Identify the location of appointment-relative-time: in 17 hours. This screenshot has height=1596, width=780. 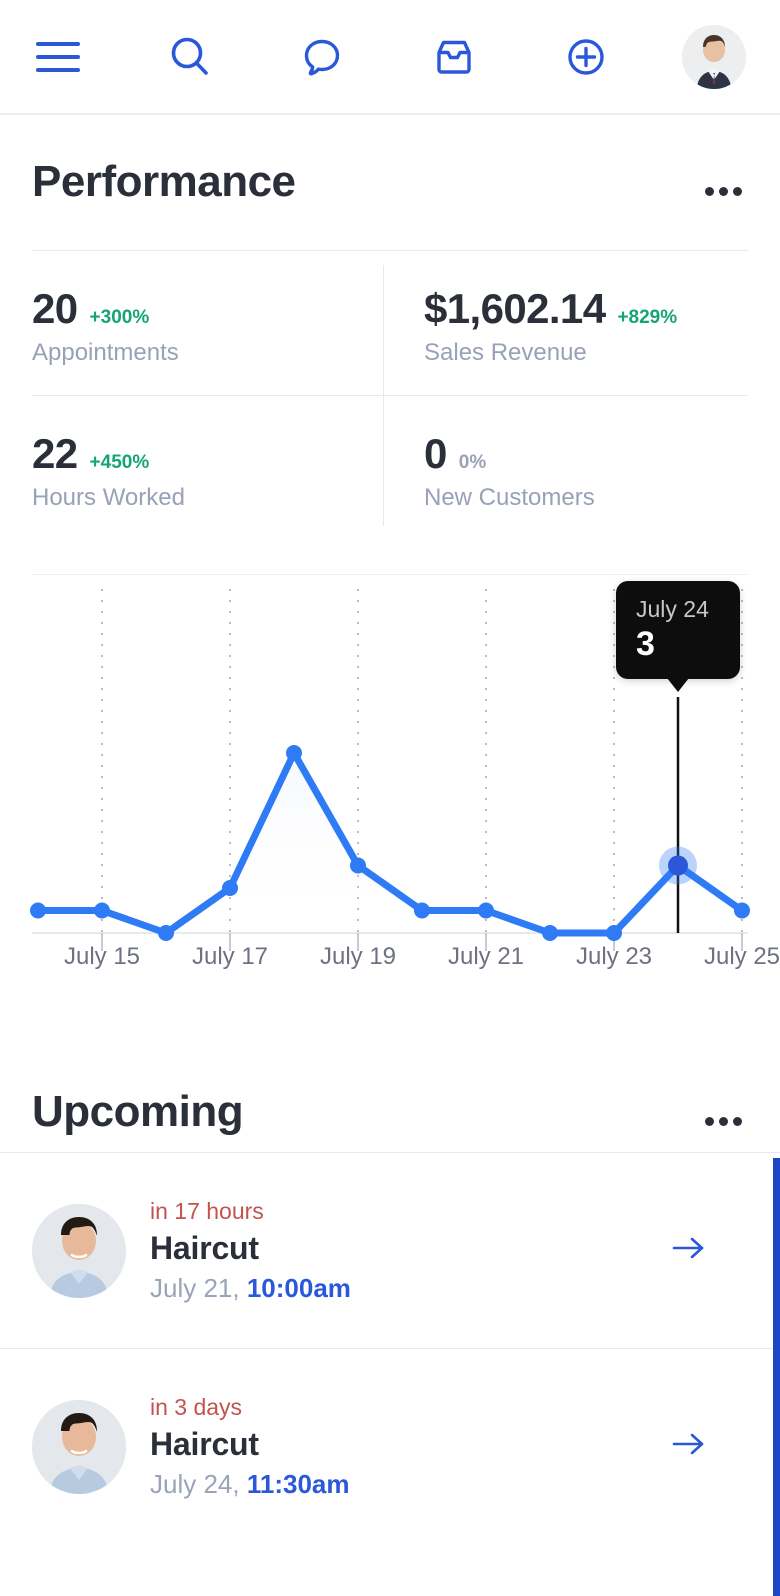
(207, 1210).